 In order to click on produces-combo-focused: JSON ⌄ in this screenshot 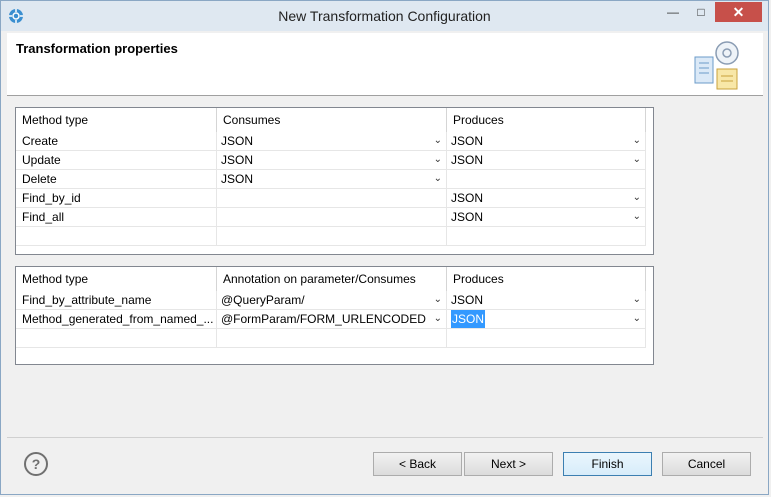, I will do `click(547, 319)`.